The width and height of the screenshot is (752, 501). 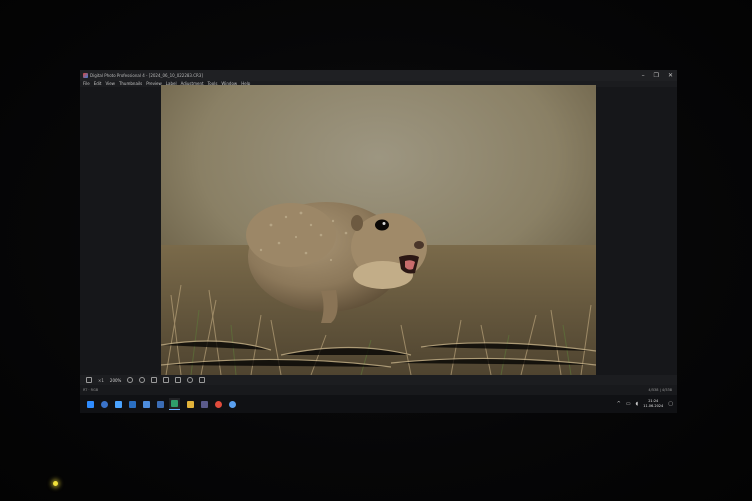 I want to click on window-controls: – ❒ ✕, so click(x=657, y=75).